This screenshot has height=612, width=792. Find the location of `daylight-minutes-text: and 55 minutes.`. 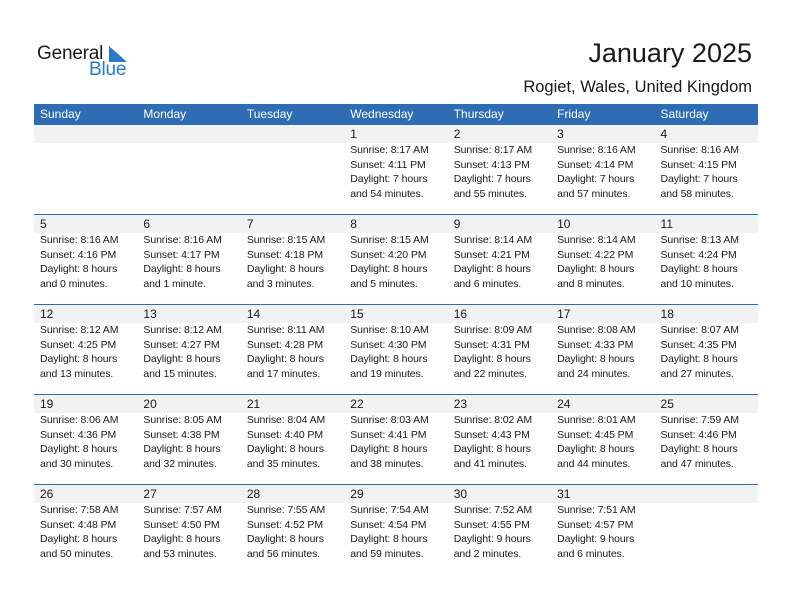

daylight-minutes-text: and 55 minutes. is located at coordinates (490, 193).